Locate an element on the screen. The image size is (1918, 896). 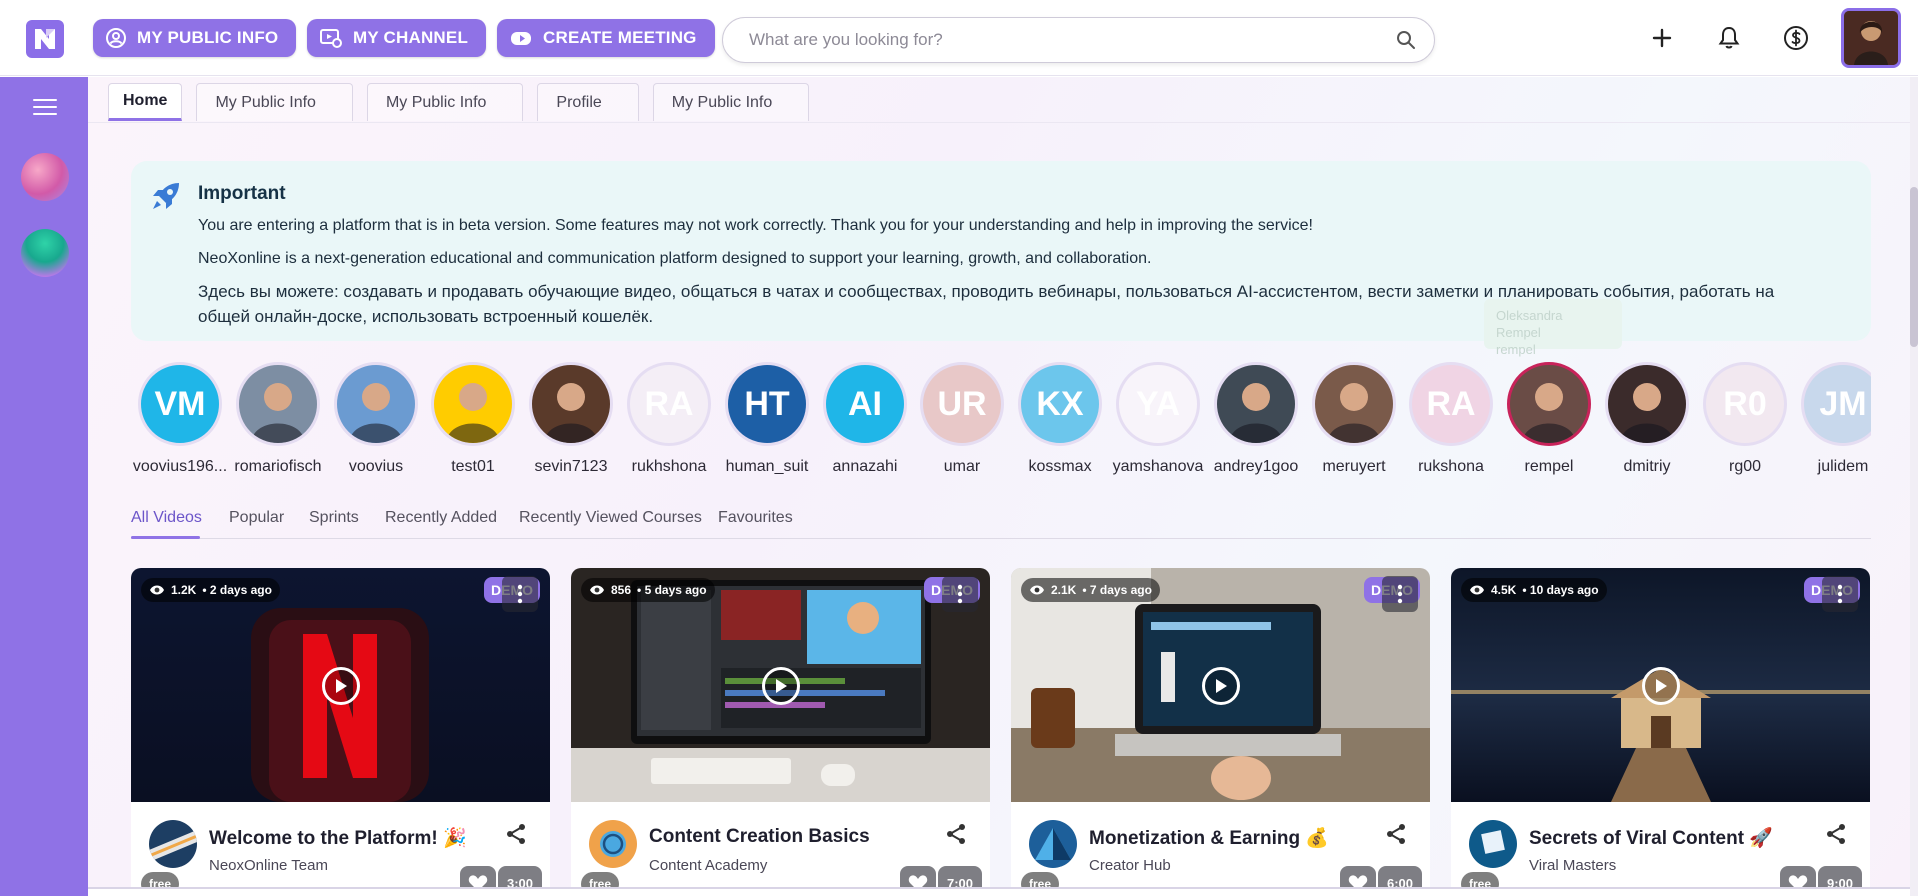
creator-item: sevin7123 is located at coordinates (571, 419).